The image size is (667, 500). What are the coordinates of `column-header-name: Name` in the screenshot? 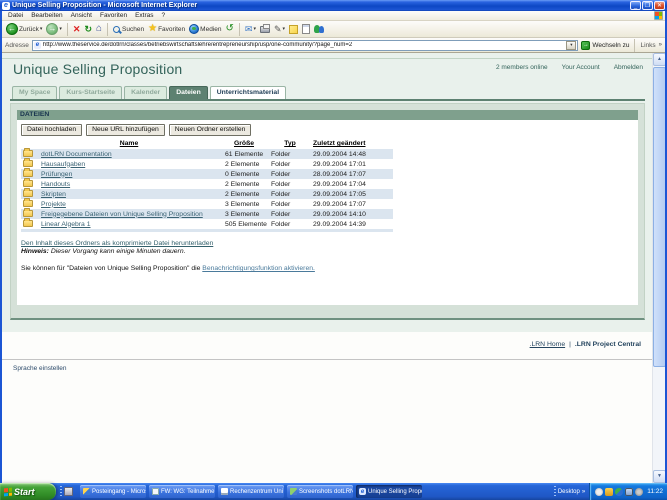 It's located at (129, 144).